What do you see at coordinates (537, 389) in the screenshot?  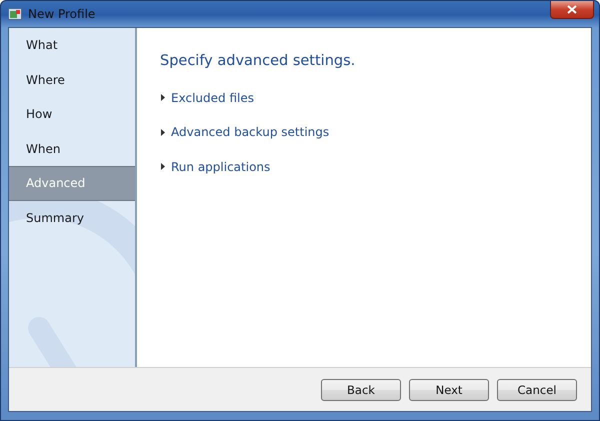 I see `dialog-button: Cancel` at bounding box center [537, 389].